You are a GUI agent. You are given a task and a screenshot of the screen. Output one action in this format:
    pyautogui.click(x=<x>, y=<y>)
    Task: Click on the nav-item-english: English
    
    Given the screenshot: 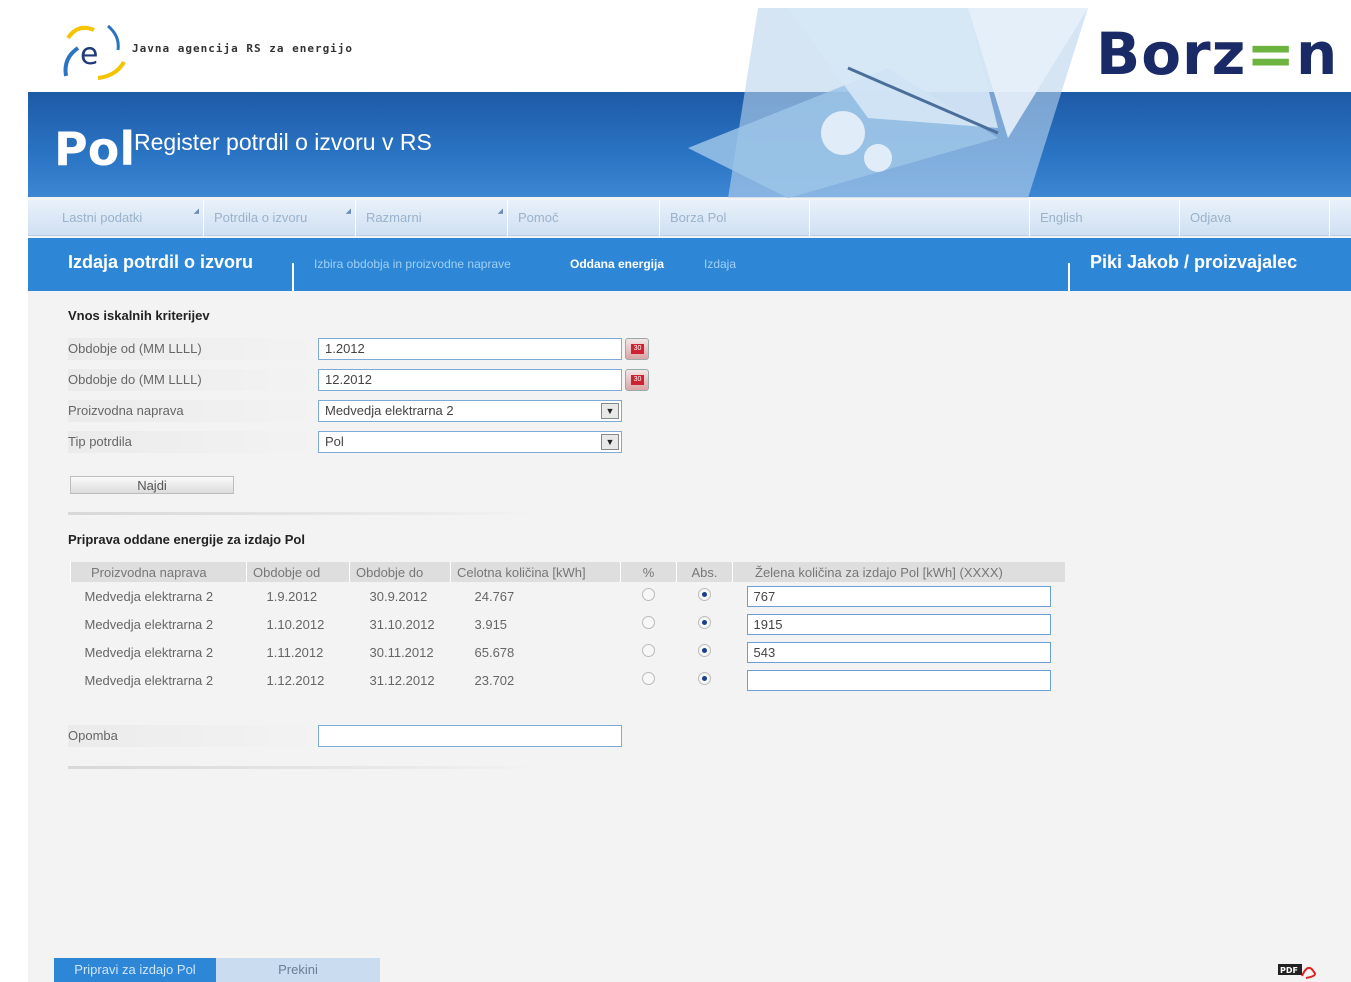 What is the action you would take?
    pyautogui.click(x=1106, y=218)
    